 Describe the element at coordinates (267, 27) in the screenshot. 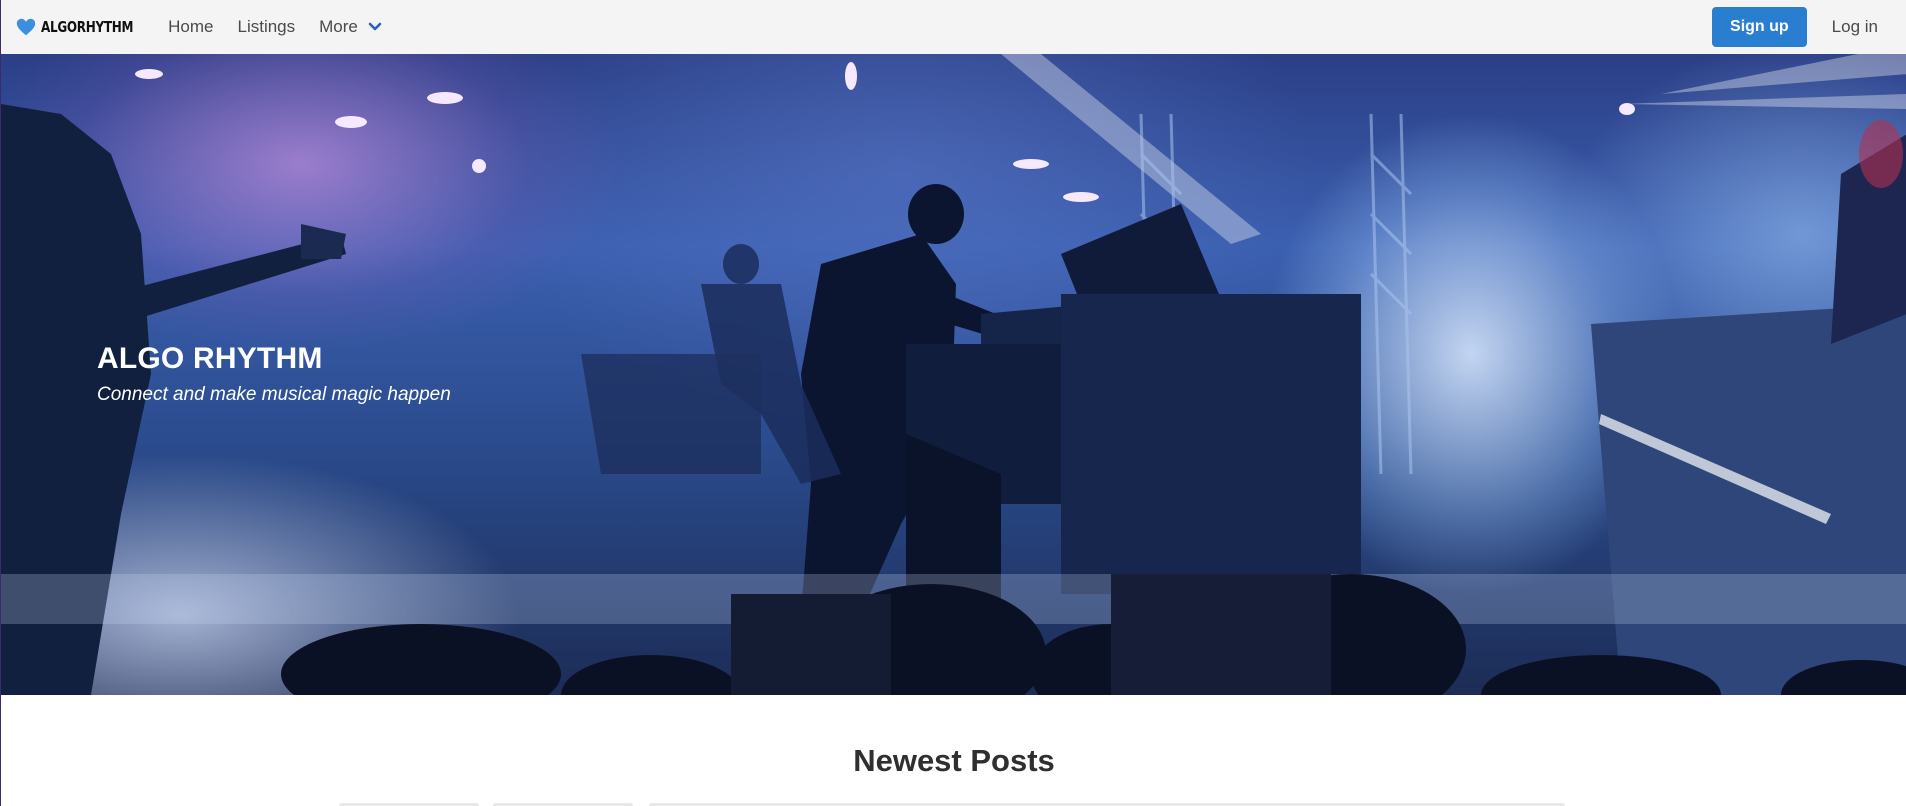

I see `nav-listings-link: Listings` at that location.